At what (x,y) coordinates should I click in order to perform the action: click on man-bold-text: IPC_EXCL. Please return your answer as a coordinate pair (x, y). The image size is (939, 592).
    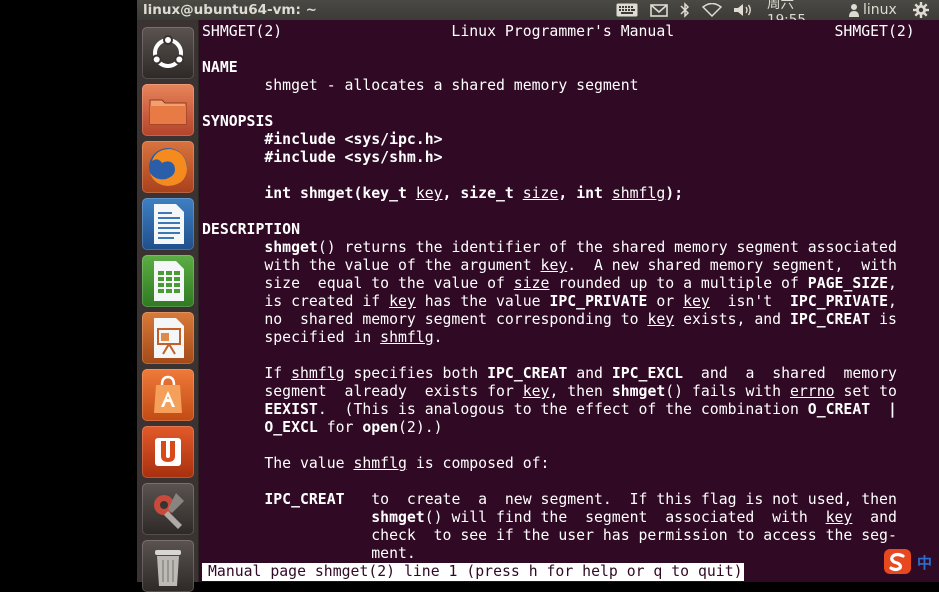
    Looking at the image, I should click on (647, 373).